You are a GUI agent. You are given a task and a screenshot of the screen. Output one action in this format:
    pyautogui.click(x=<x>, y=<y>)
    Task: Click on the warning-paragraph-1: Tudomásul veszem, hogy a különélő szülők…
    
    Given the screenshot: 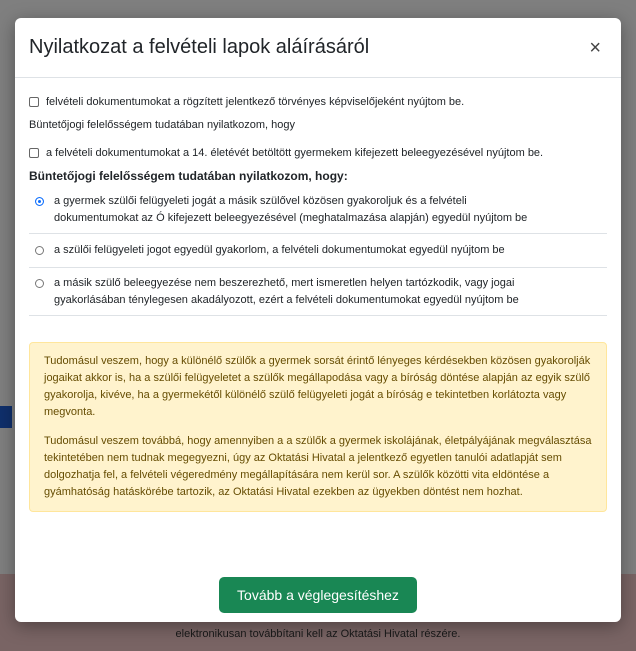 What is the action you would take?
    pyautogui.click(x=317, y=386)
    